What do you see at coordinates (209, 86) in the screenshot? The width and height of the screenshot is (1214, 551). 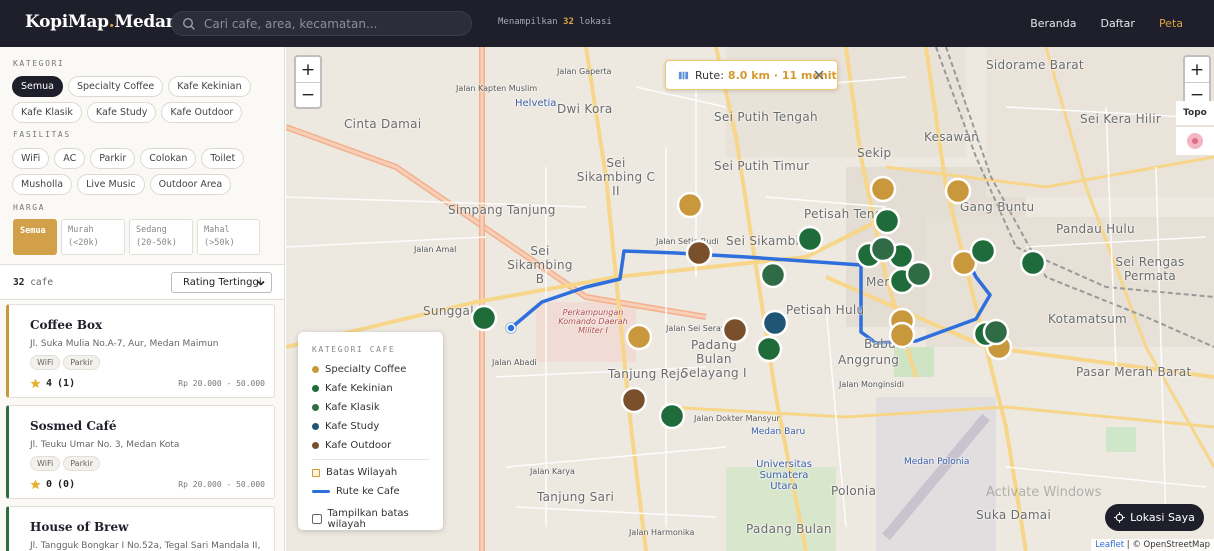 I see `chip-kafe-kekinian: Kafe Kekinian` at bounding box center [209, 86].